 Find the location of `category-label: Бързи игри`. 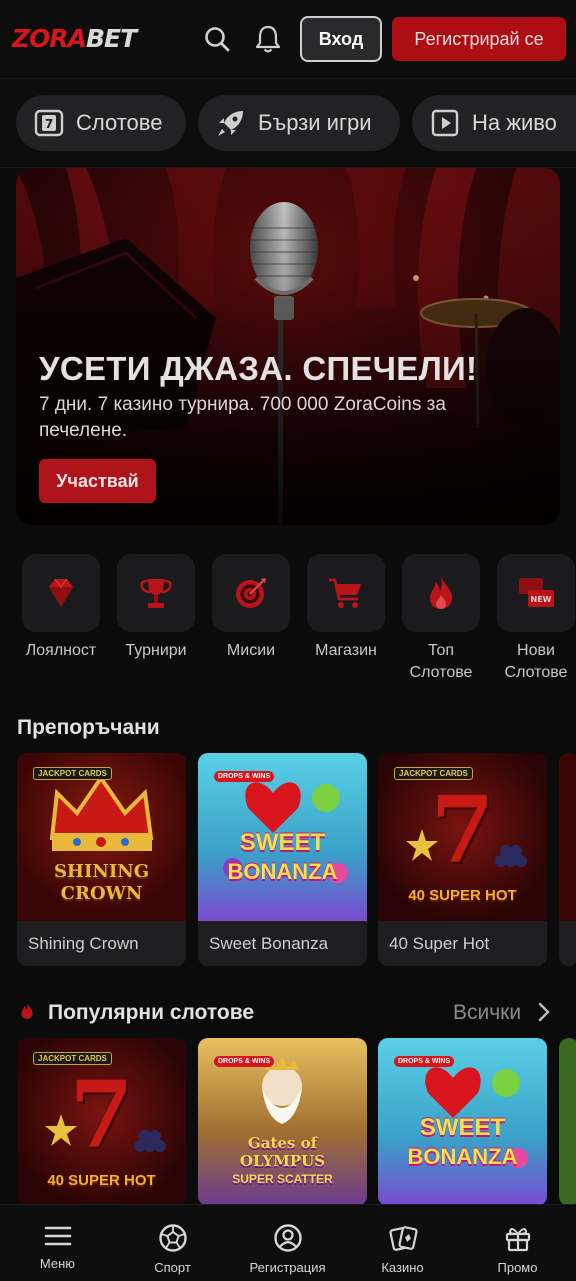

category-label: Бързи игри is located at coordinates (315, 122).